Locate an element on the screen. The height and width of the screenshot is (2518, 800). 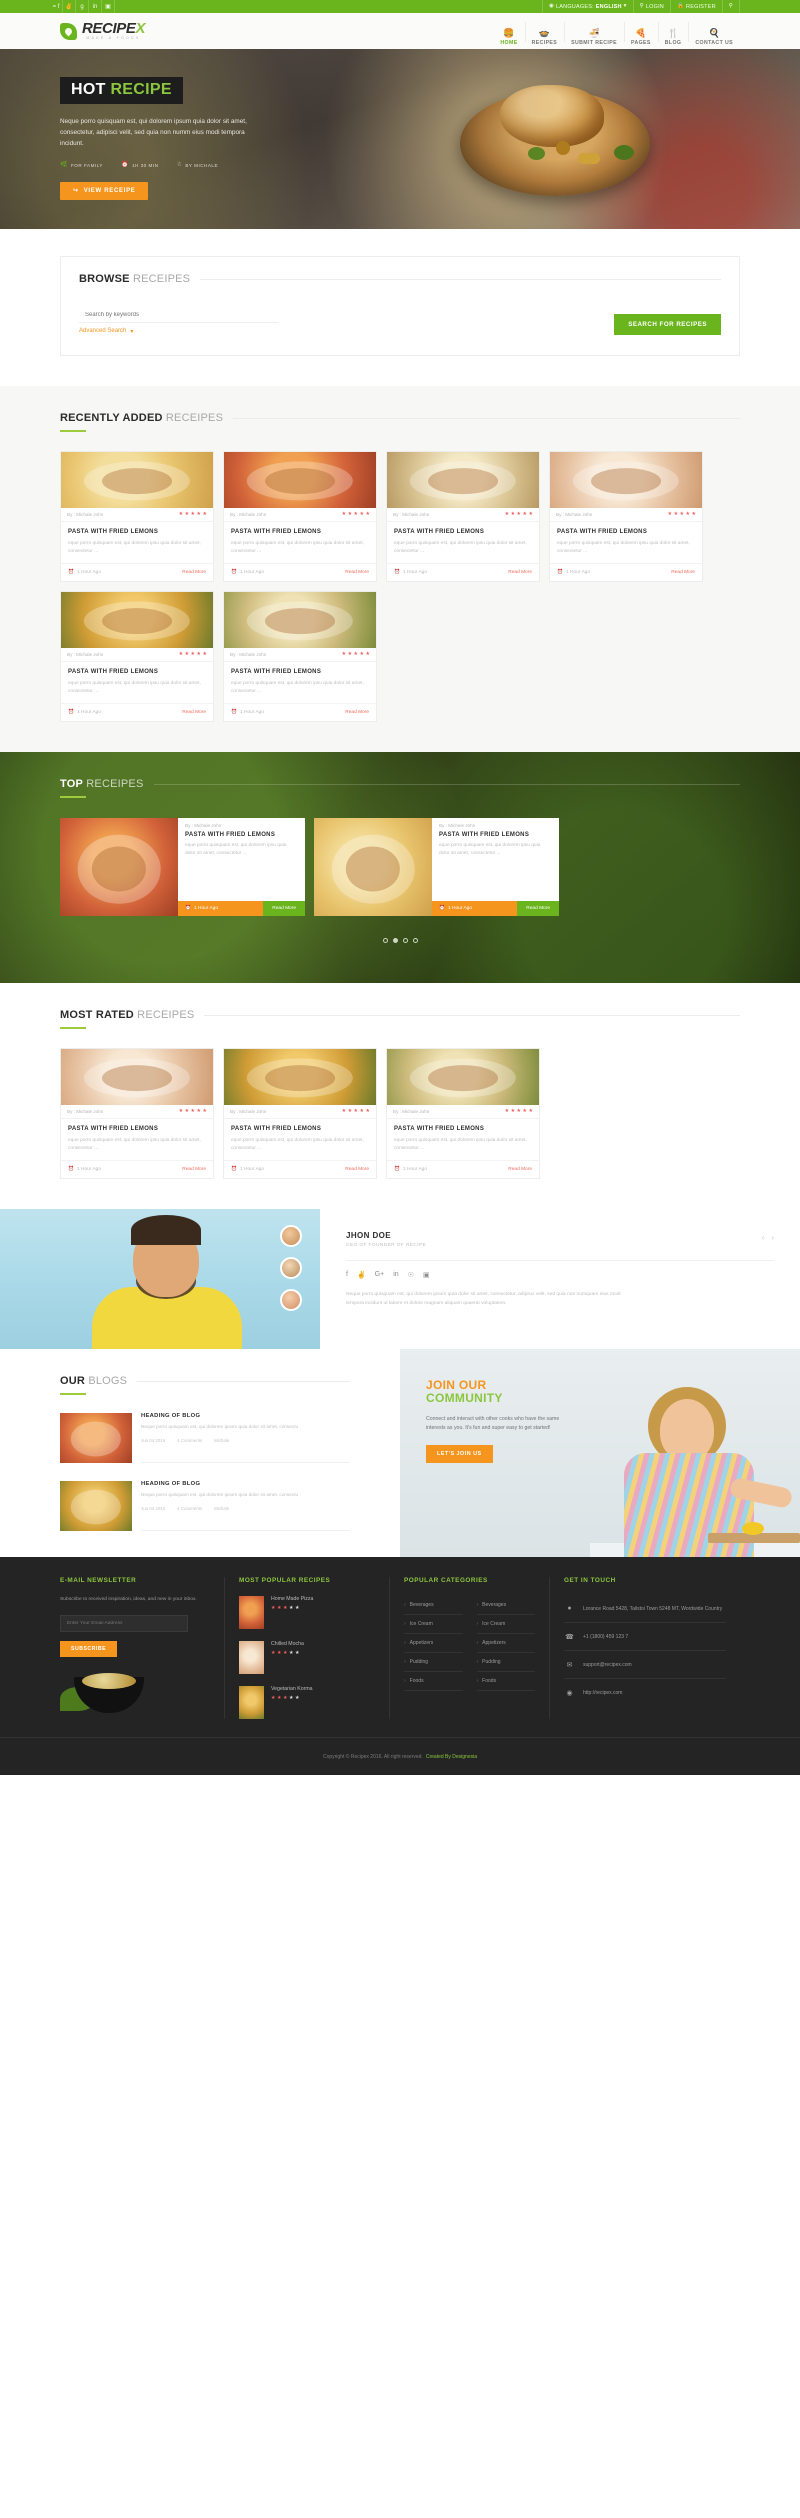
nav-item-blog: 🍴 BLOG is located at coordinates (673, 31).